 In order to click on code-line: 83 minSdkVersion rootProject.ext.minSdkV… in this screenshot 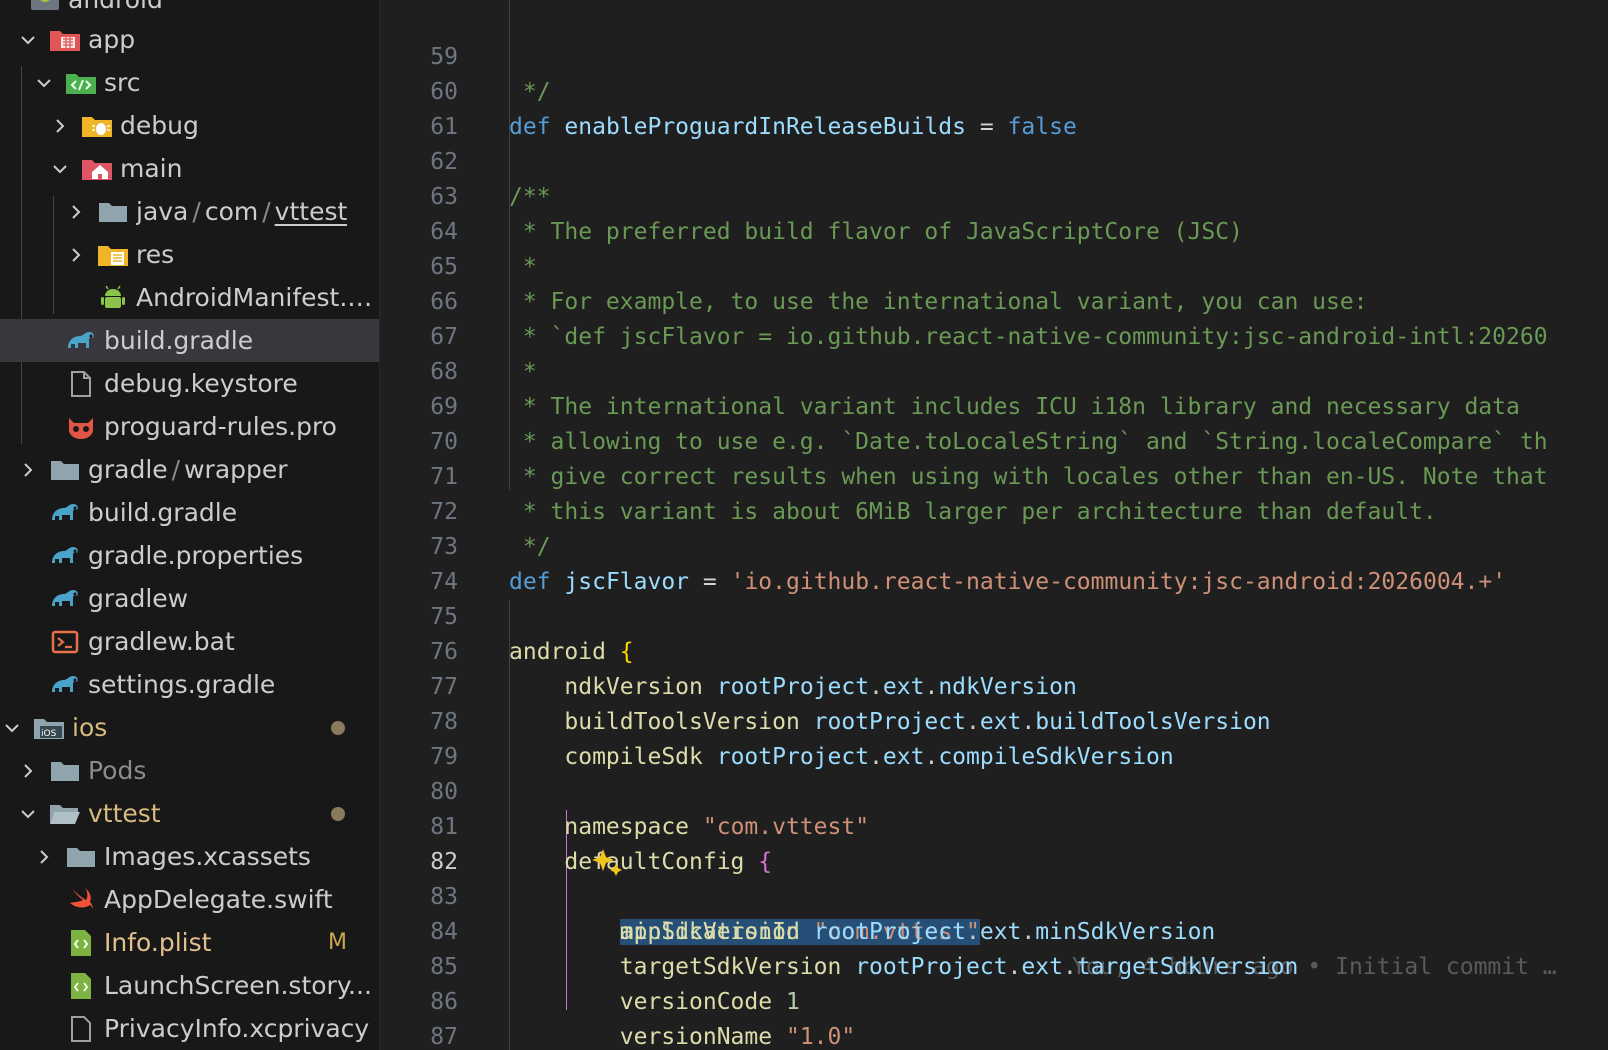, I will do `click(994, 895)`.